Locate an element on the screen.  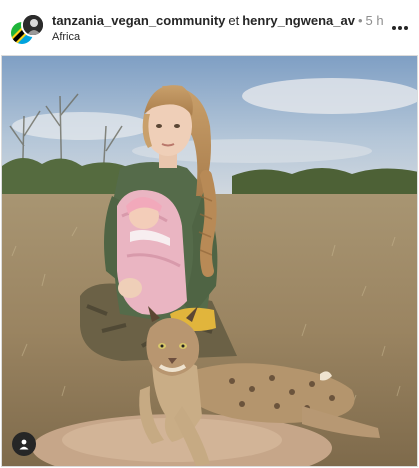
profile-photo is located at coordinates (33, 25).